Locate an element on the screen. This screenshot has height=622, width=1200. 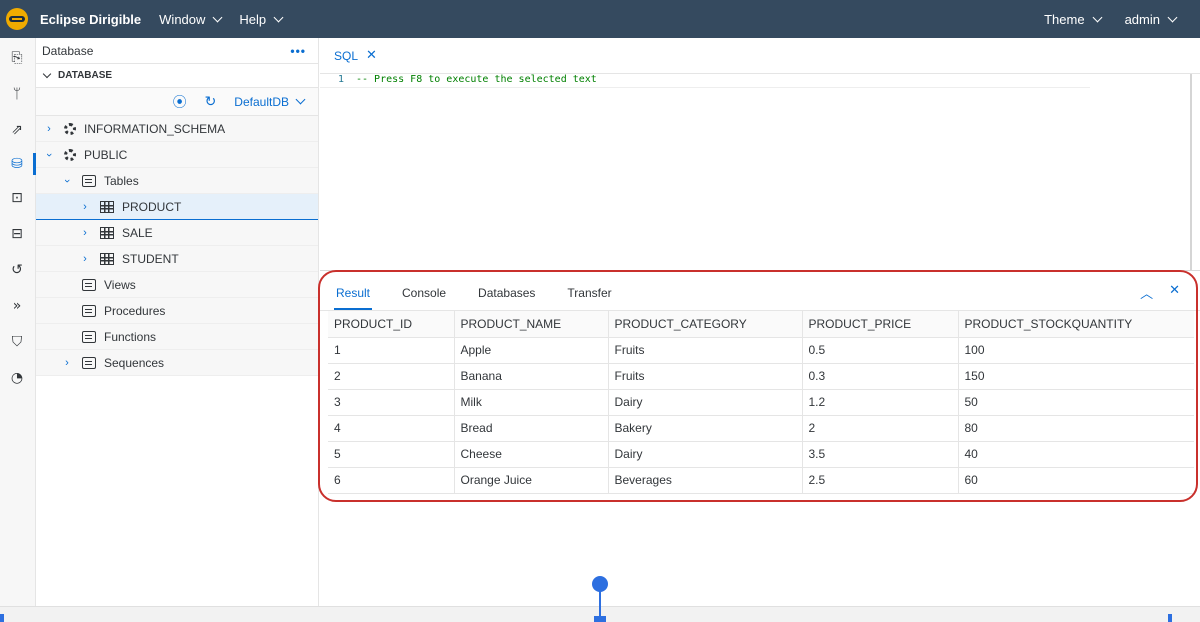
tree-node-product: › PRODUCT is located at coordinates (177, 207).